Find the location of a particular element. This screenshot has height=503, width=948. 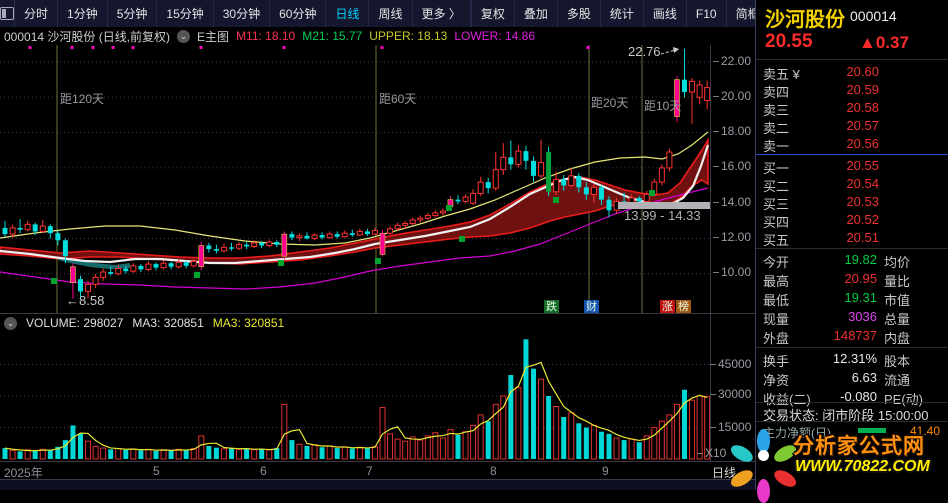

tab-daily: 日线 is located at coordinates (348, 13).